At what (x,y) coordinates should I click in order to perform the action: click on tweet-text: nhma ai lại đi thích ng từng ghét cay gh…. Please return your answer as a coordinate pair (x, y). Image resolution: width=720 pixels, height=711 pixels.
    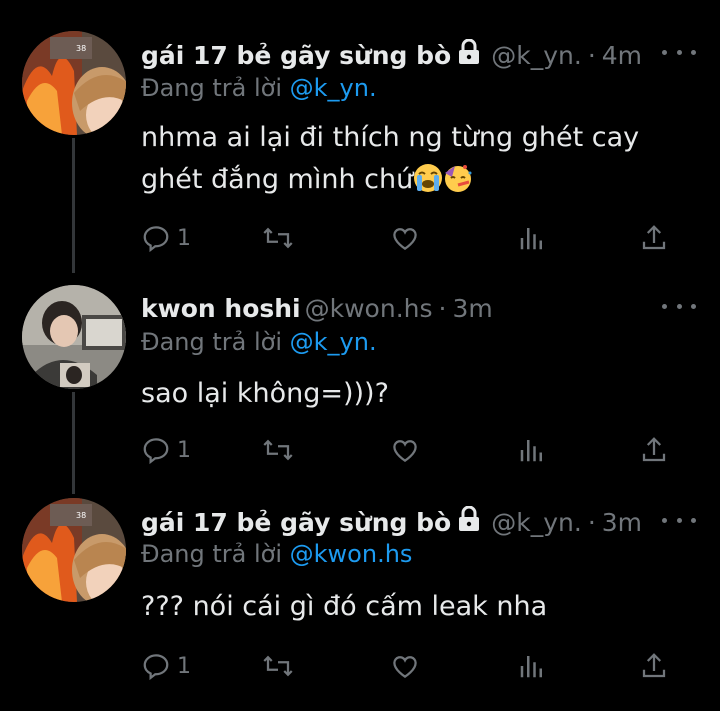
    Looking at the image, I should click on (421, 159).